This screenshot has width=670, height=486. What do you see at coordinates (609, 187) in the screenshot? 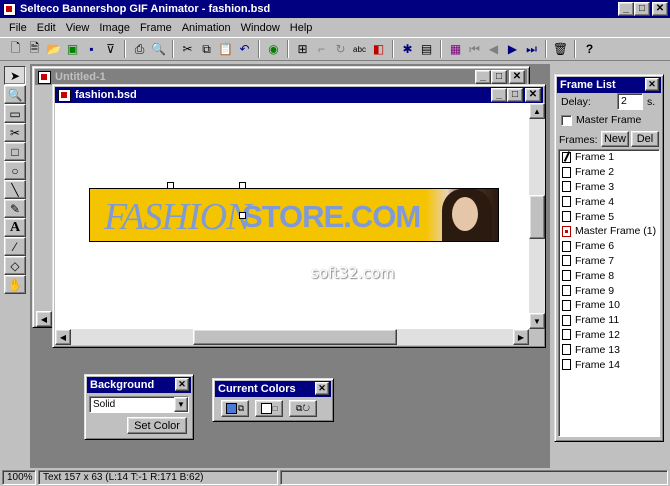
I see `list-item: Frame 3` at bounding box center [609, 187].